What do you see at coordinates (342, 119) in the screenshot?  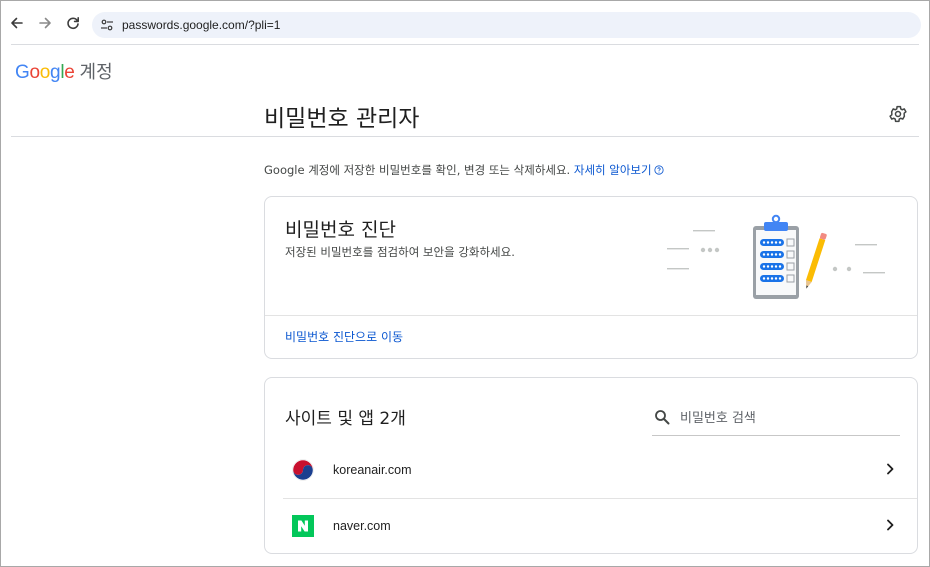 I see `page-title: 비밀번호 관리자` at bounding box center [342, 119].